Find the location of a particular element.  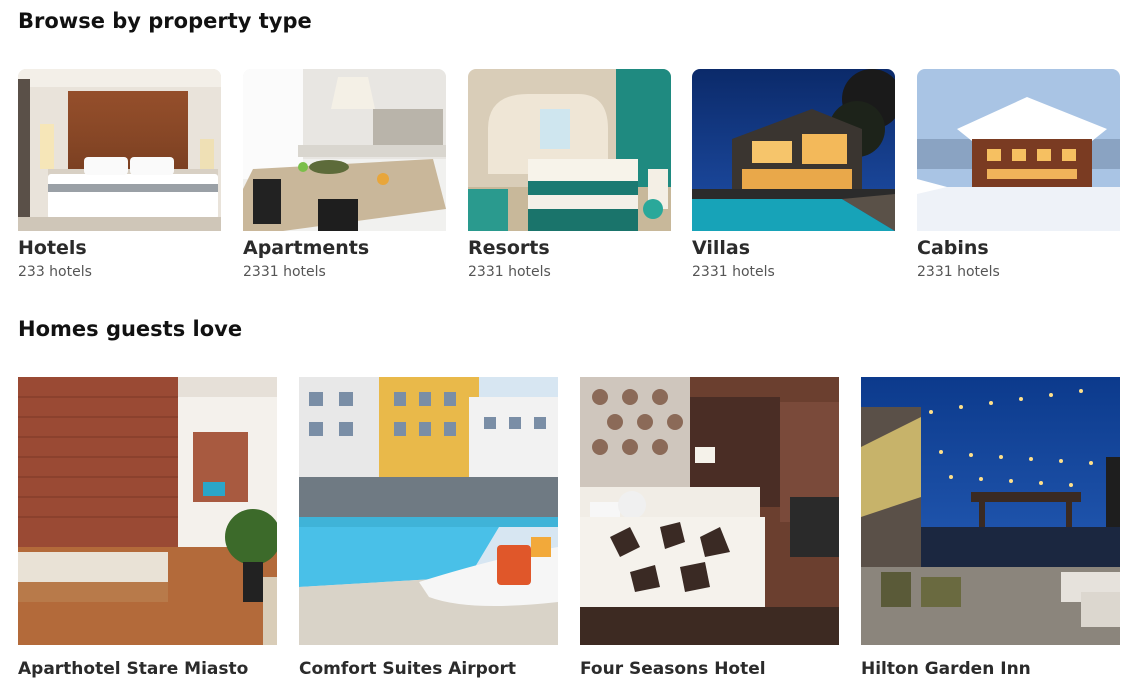

resort-room-photo is located at coordinates (569, 150).